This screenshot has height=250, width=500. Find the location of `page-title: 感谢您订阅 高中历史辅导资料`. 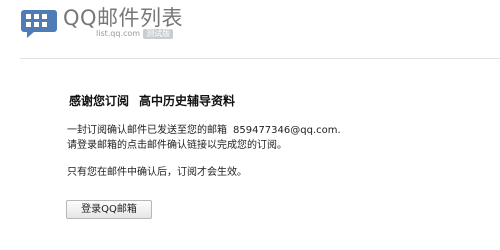

page-title: 感谢您订阅 高中历史辅导资料 is located at coordinates (152, 101).